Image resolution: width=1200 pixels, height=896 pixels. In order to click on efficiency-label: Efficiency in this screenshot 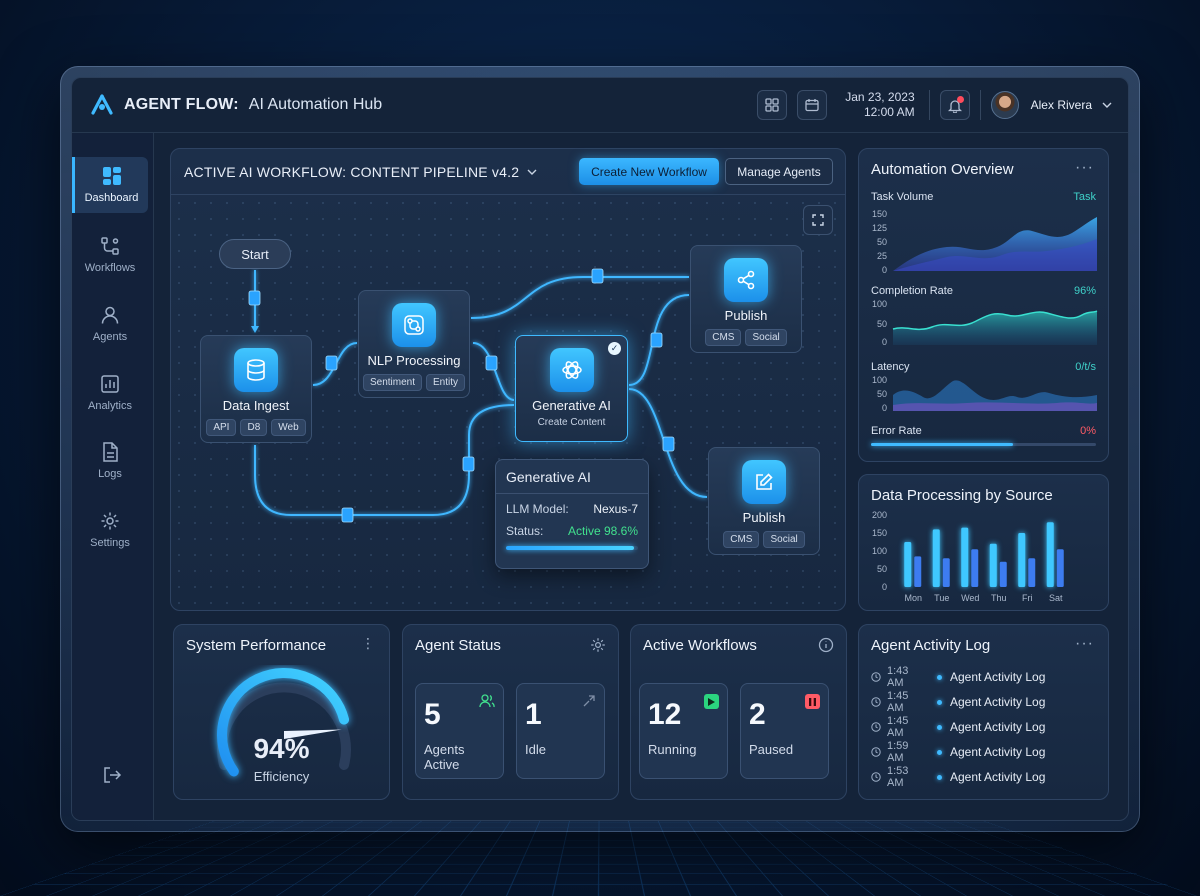, I will do `click(281, 776)`.